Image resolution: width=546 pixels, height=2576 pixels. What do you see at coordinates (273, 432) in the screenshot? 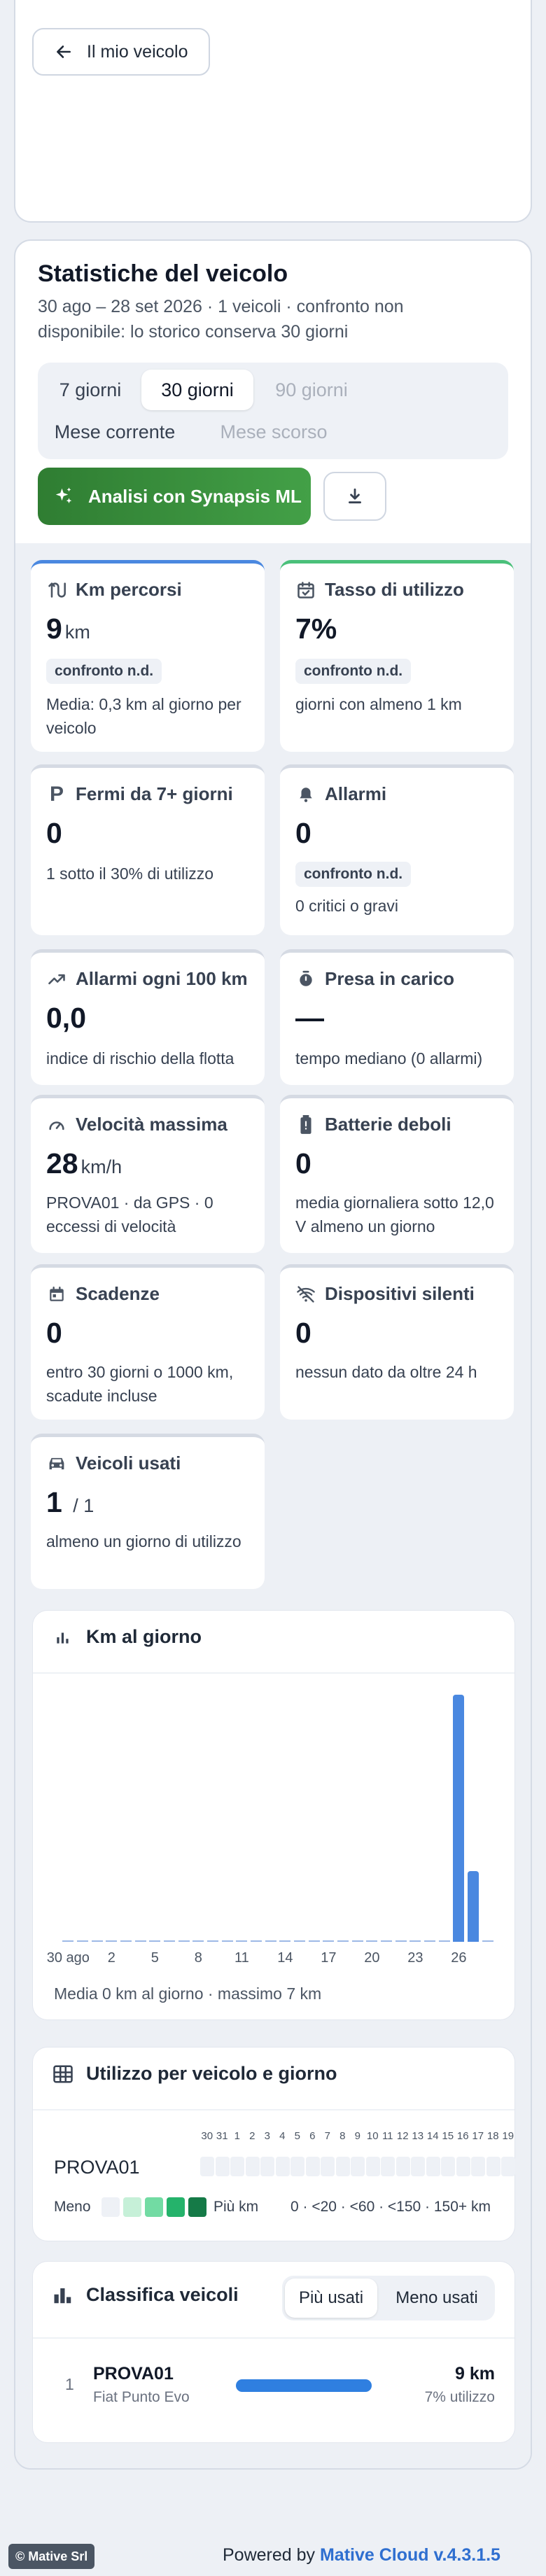
I see `range-last-month: Mese scorso` at bounding box center [273, 432].